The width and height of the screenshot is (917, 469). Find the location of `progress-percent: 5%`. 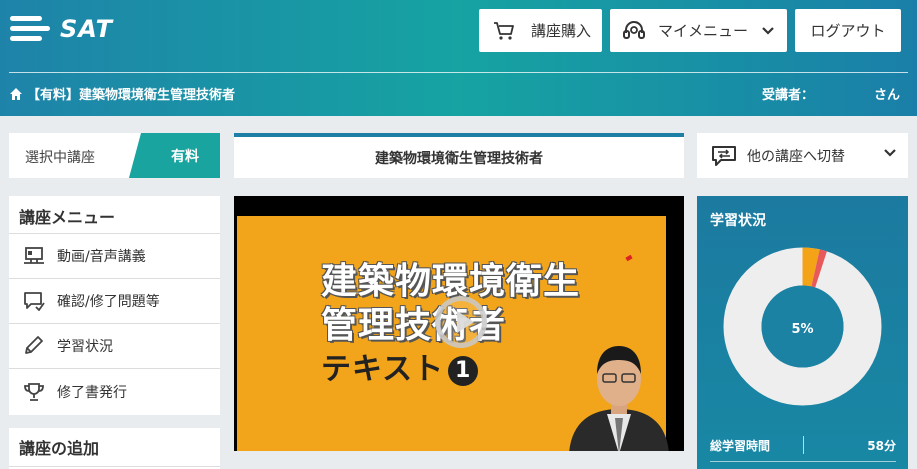

progress-percent: 5% is located at coordinates (802, 329).